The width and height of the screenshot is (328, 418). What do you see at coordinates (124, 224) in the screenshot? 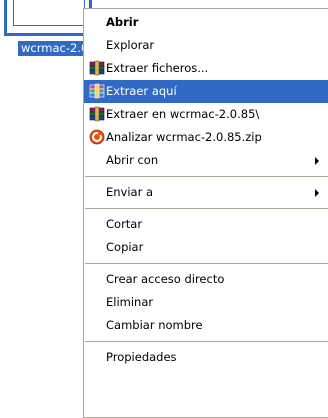
I see `menu-item-cut-label: Cortar` at bounding box center [124, 224].